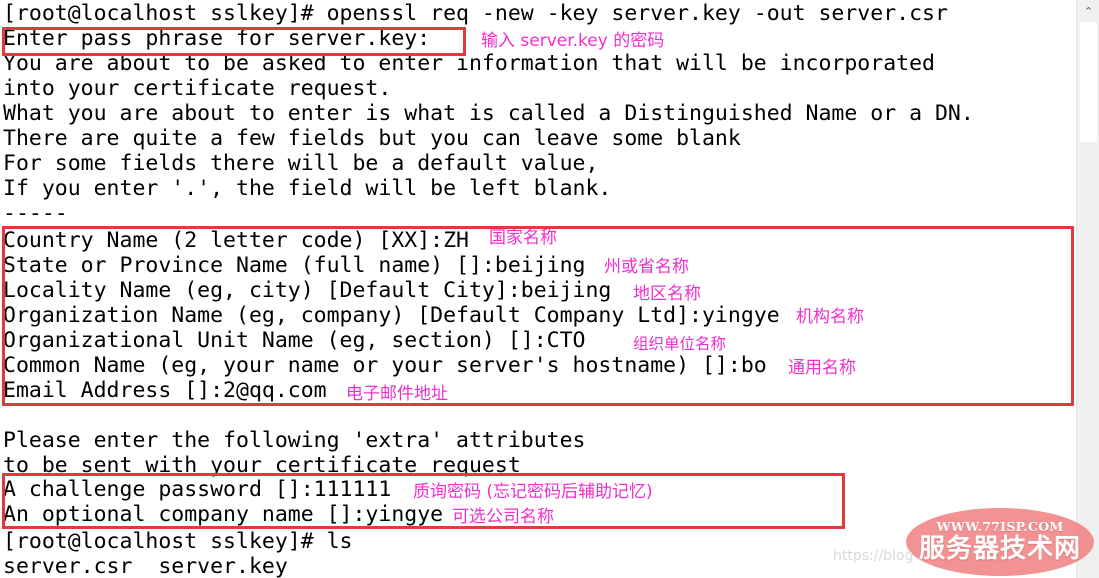  What do you see at coordinates (145, 566) in the screenshot?
I see `terminal-line: server.csr server.key` at bounding box center [145, 566].